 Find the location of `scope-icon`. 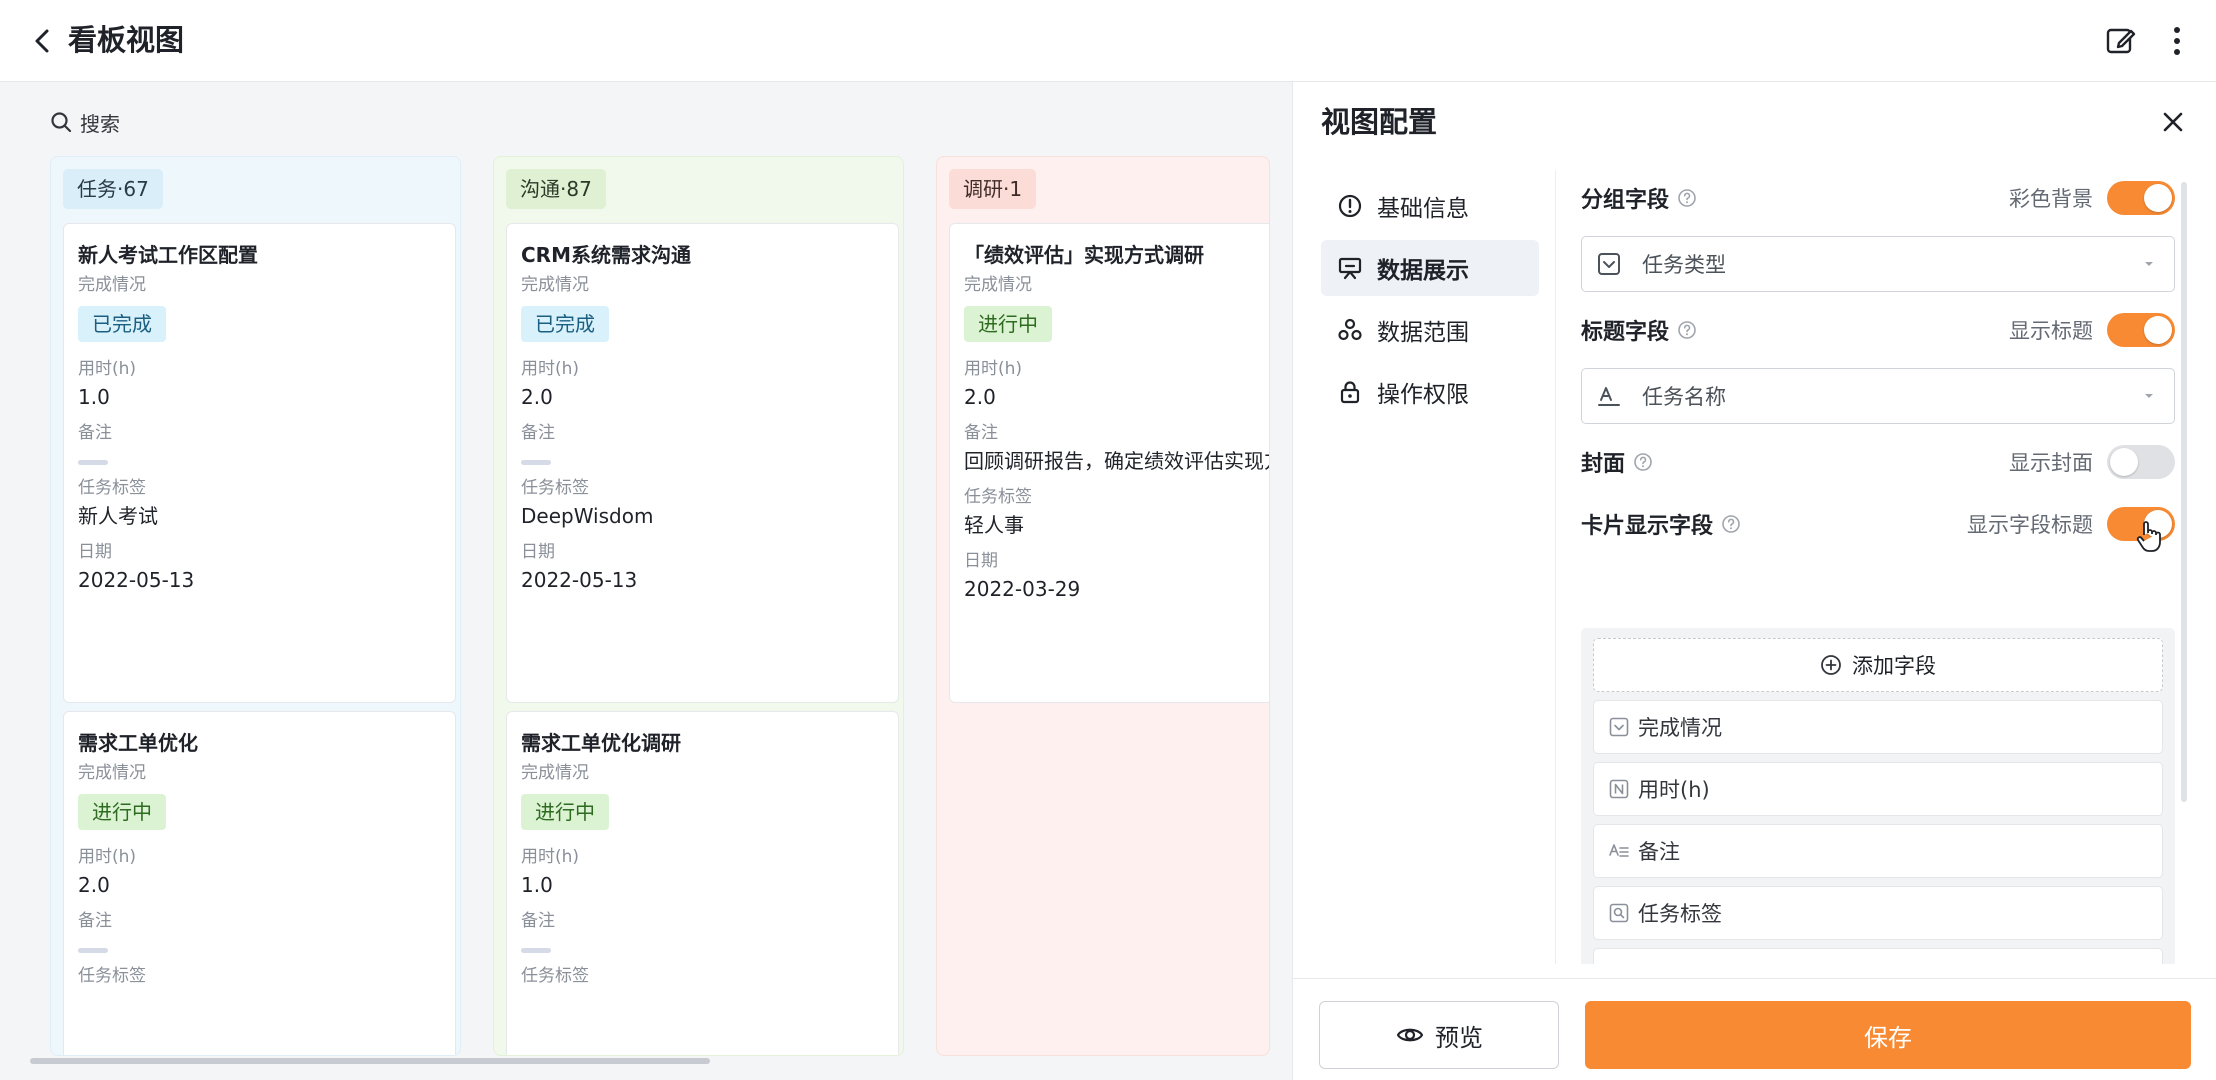

scope-icon is located at coordinates (1350, 329).